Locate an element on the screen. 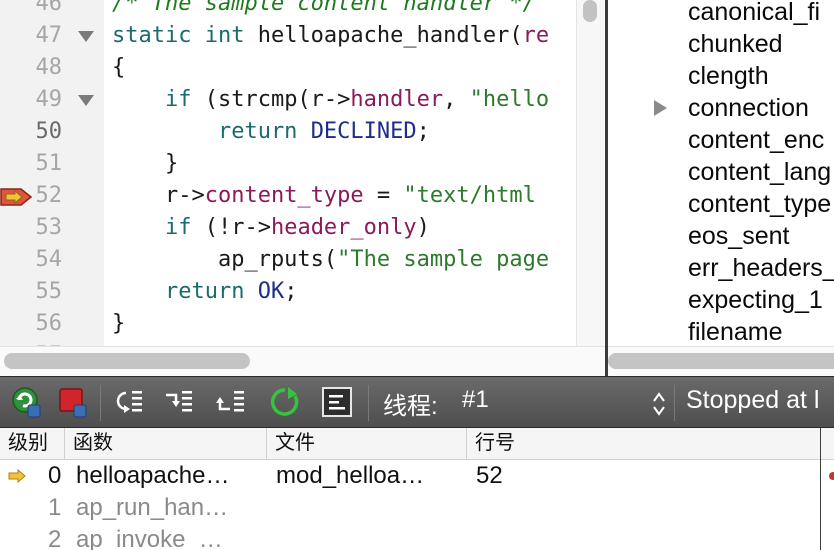  column-header-level: 级别 is located at coordinates (32, 444).